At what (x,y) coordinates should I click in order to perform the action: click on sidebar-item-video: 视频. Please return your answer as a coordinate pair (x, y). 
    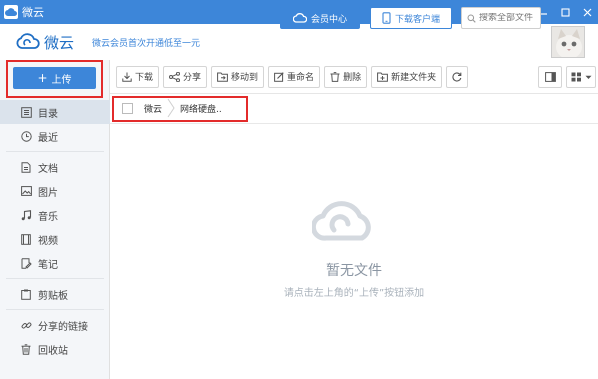
    Looking at the image, I should click on (55, 239).